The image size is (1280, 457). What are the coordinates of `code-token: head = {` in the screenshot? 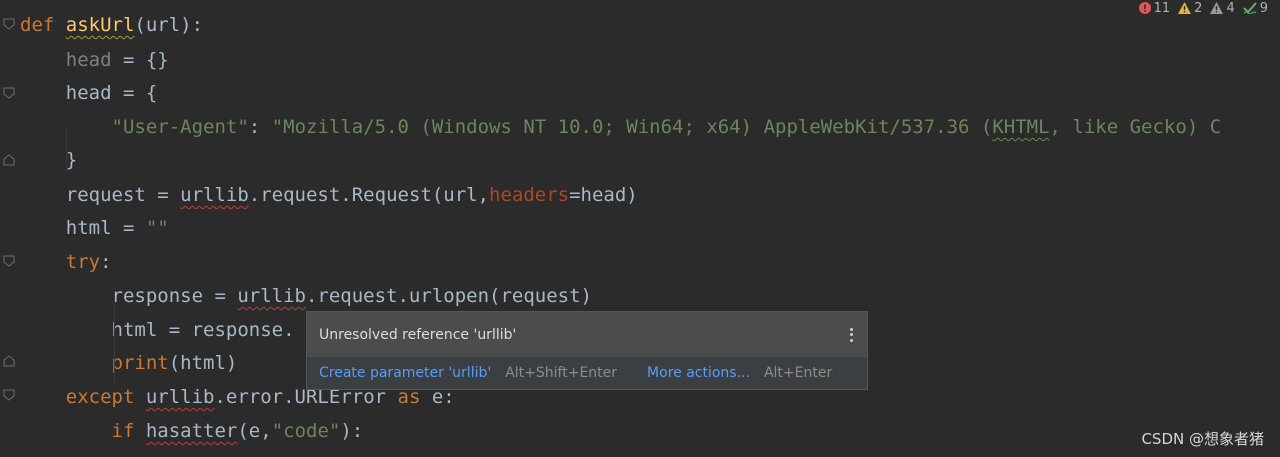 It's located at (89, 93).